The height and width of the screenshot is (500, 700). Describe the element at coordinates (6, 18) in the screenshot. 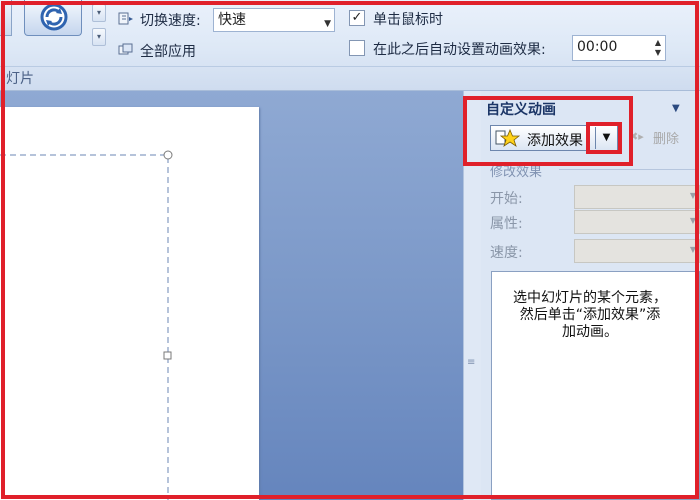

I see `ribbon-button-partial` at that location.